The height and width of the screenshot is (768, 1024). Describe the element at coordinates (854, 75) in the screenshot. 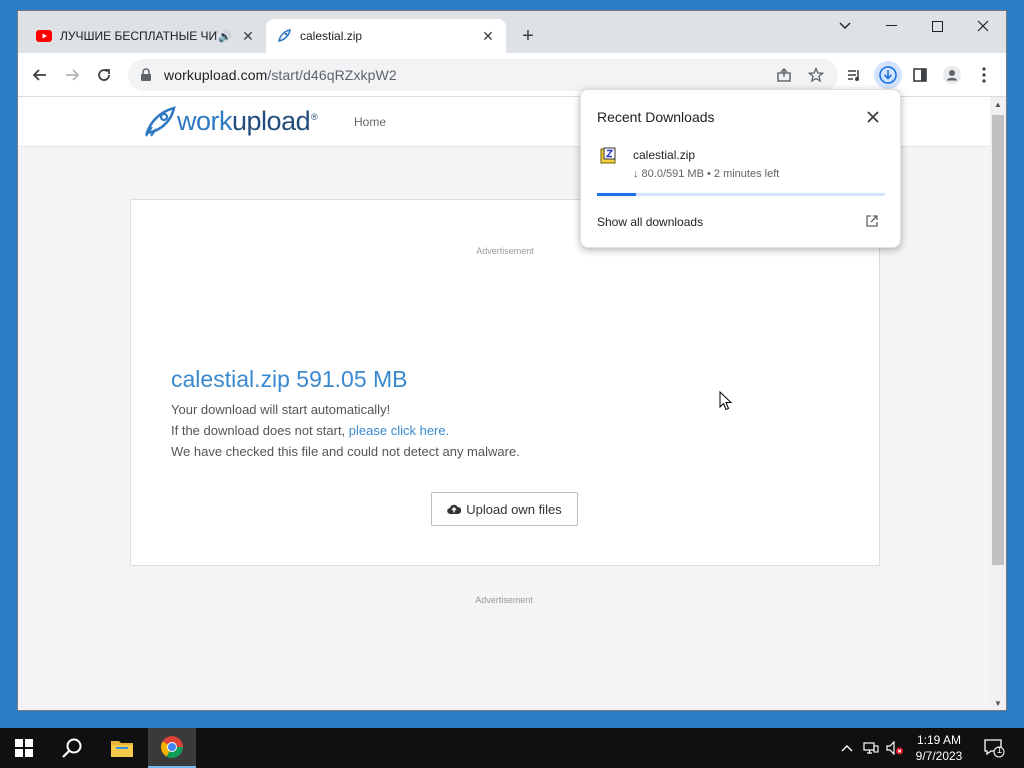

I see `media-control-icon` at that location.